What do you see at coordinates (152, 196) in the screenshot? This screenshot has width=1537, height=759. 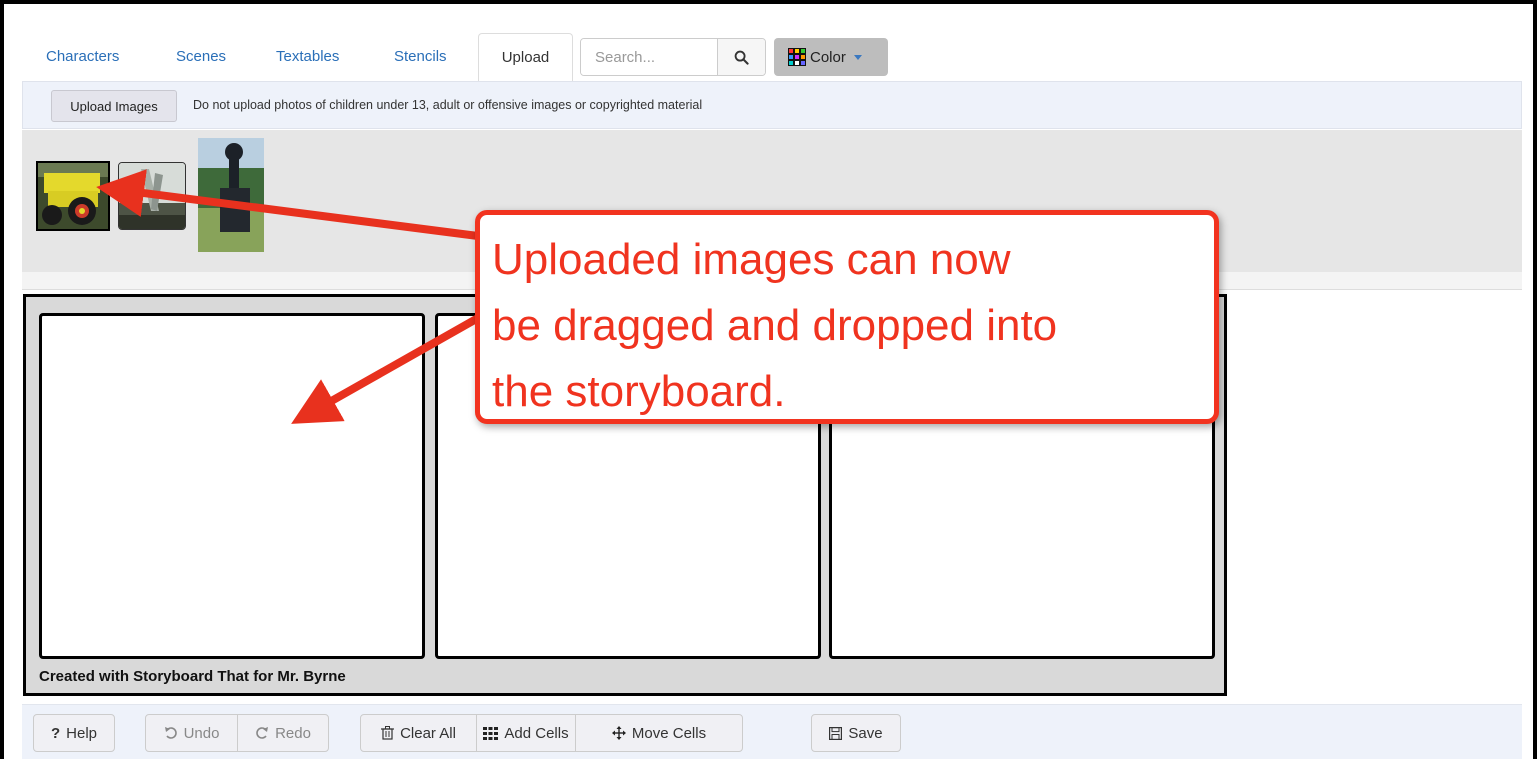 I see `uploaded-image-sculpture` at bounding box center [152, 196].